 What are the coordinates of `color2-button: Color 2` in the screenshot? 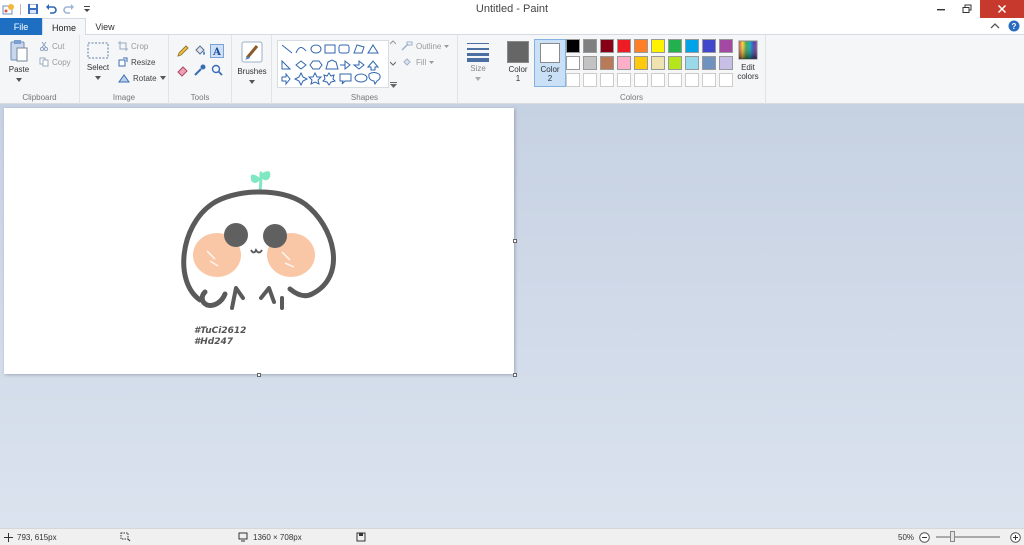 It's located at (550, 63).